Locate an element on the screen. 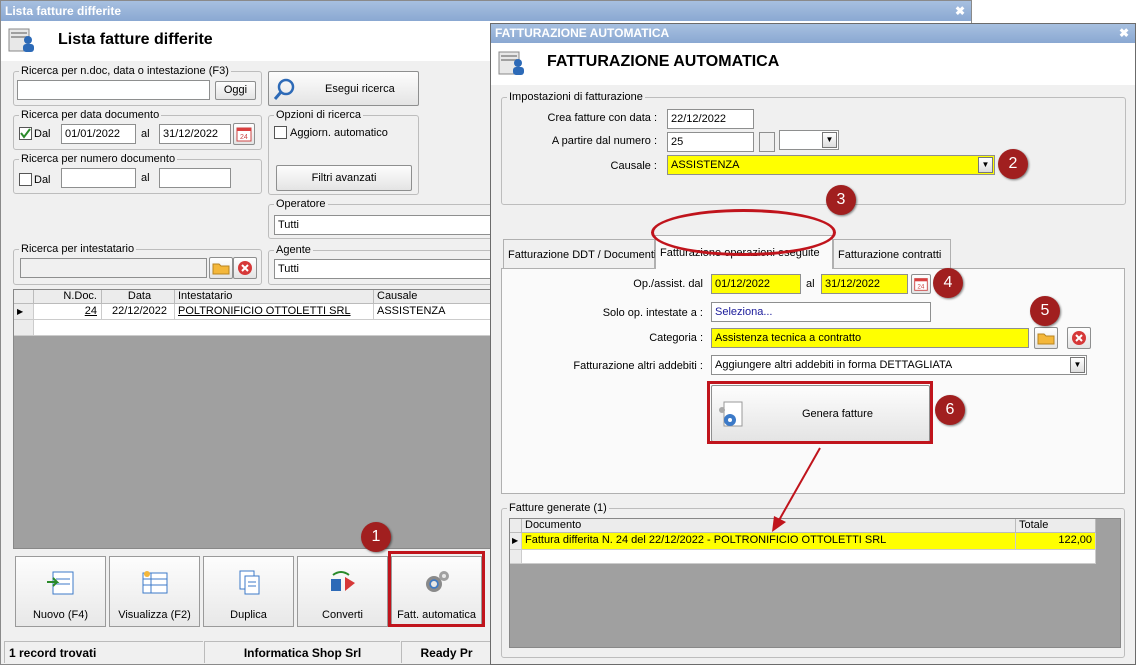 The width and height of the screenshot is (1137, 665). magnifier-icon is located at coordinates (284, 89).